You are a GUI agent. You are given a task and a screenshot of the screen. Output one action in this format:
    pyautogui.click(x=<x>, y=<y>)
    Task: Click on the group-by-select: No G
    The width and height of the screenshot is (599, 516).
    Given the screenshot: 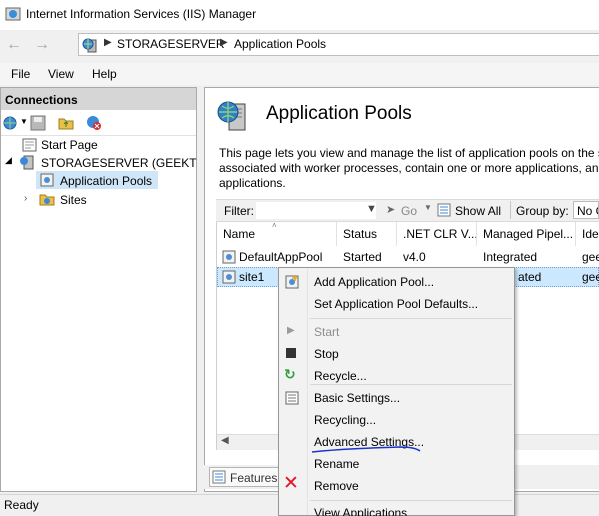 What is the action you would take?
    pyautogui.click(x=586, y=210)
    